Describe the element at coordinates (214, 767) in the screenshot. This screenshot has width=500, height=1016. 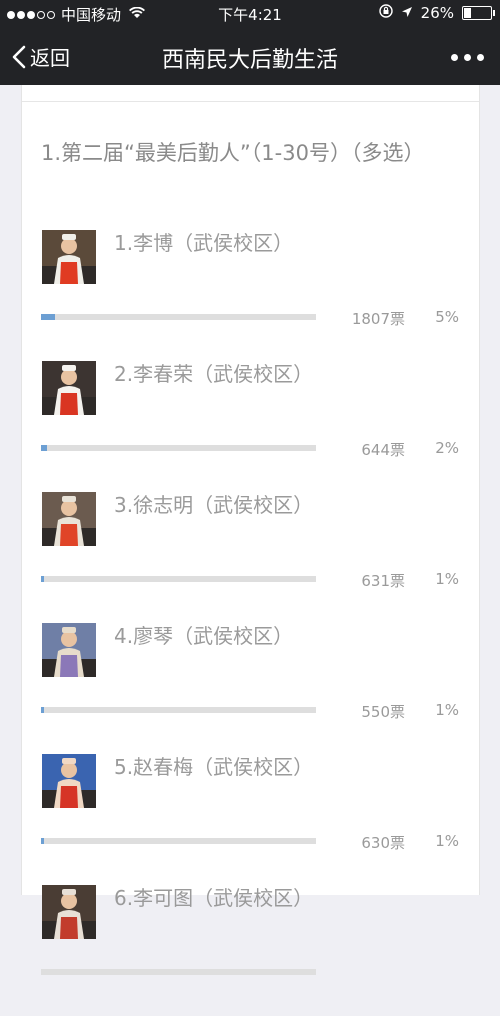
I see `option-label: 5.赵春梅（武侯校区）` at that location.